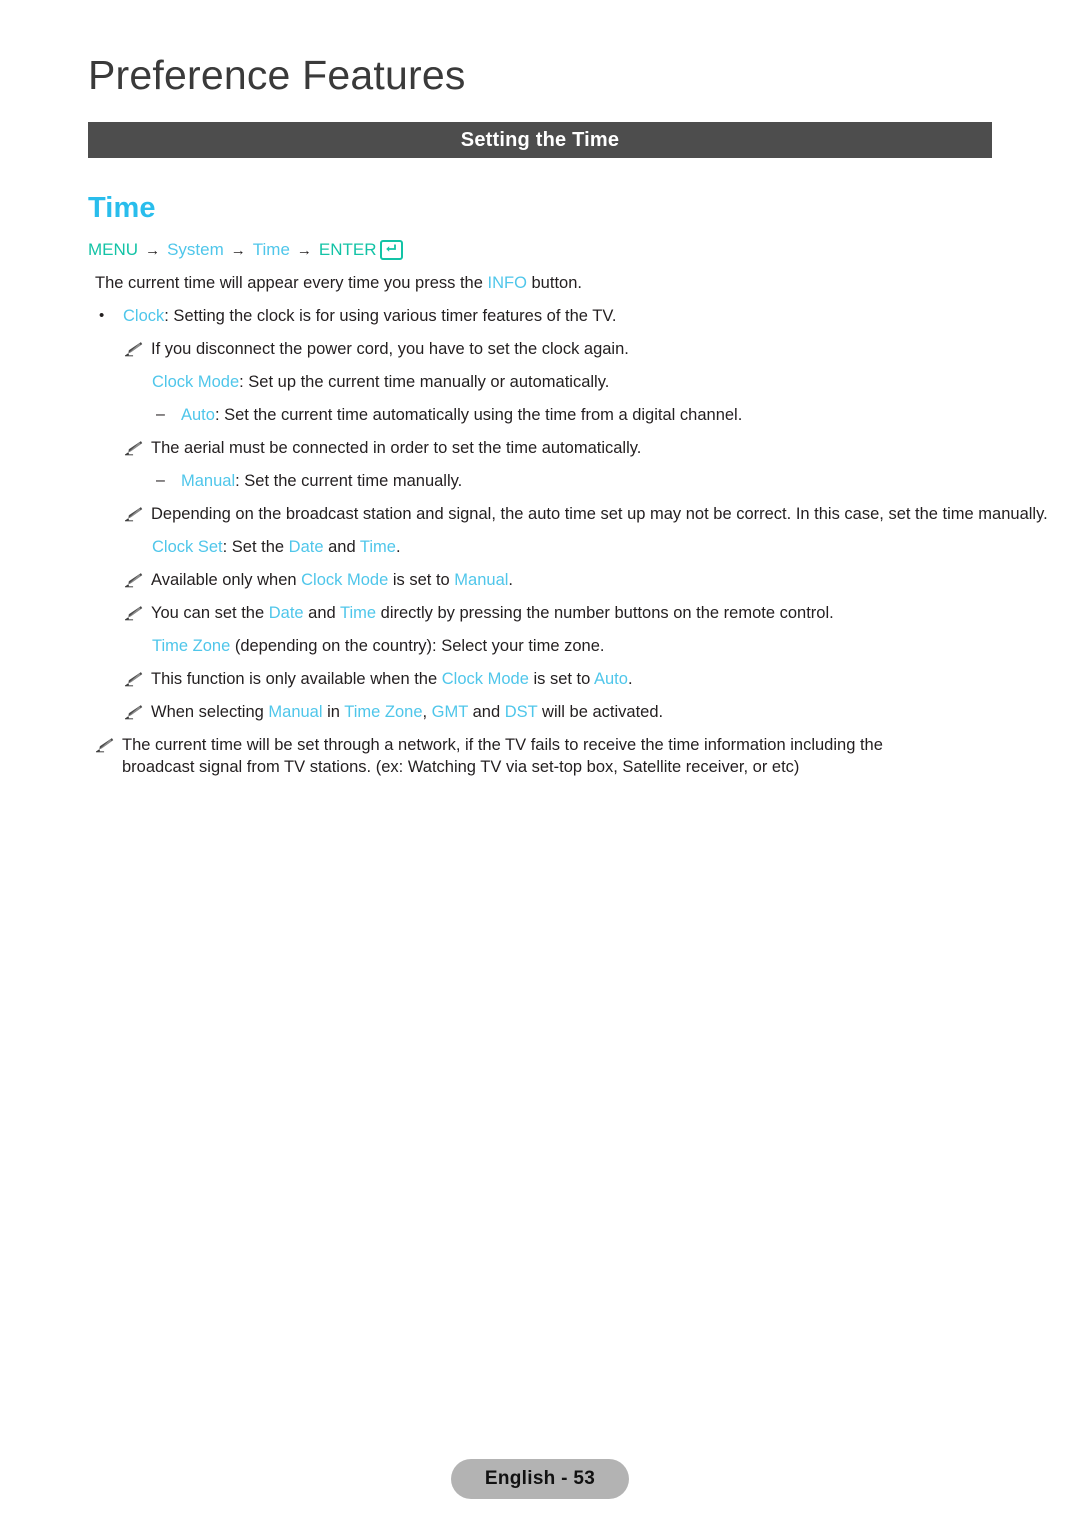 The image size is (1080, 1534). What do you see at coordinates (358, 613) in the screenshot?
I see `note-number-buttons-text-3: Time` at bounding box center [358, 613].